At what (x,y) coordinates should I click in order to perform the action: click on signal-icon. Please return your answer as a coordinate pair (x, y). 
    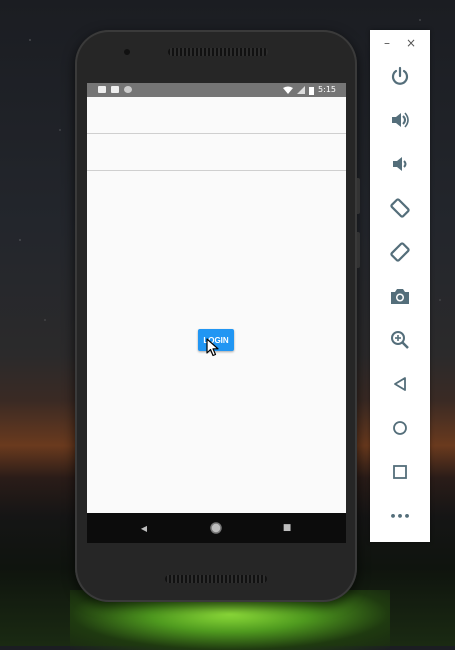
    Looking at the image, I should click on (301, 90).